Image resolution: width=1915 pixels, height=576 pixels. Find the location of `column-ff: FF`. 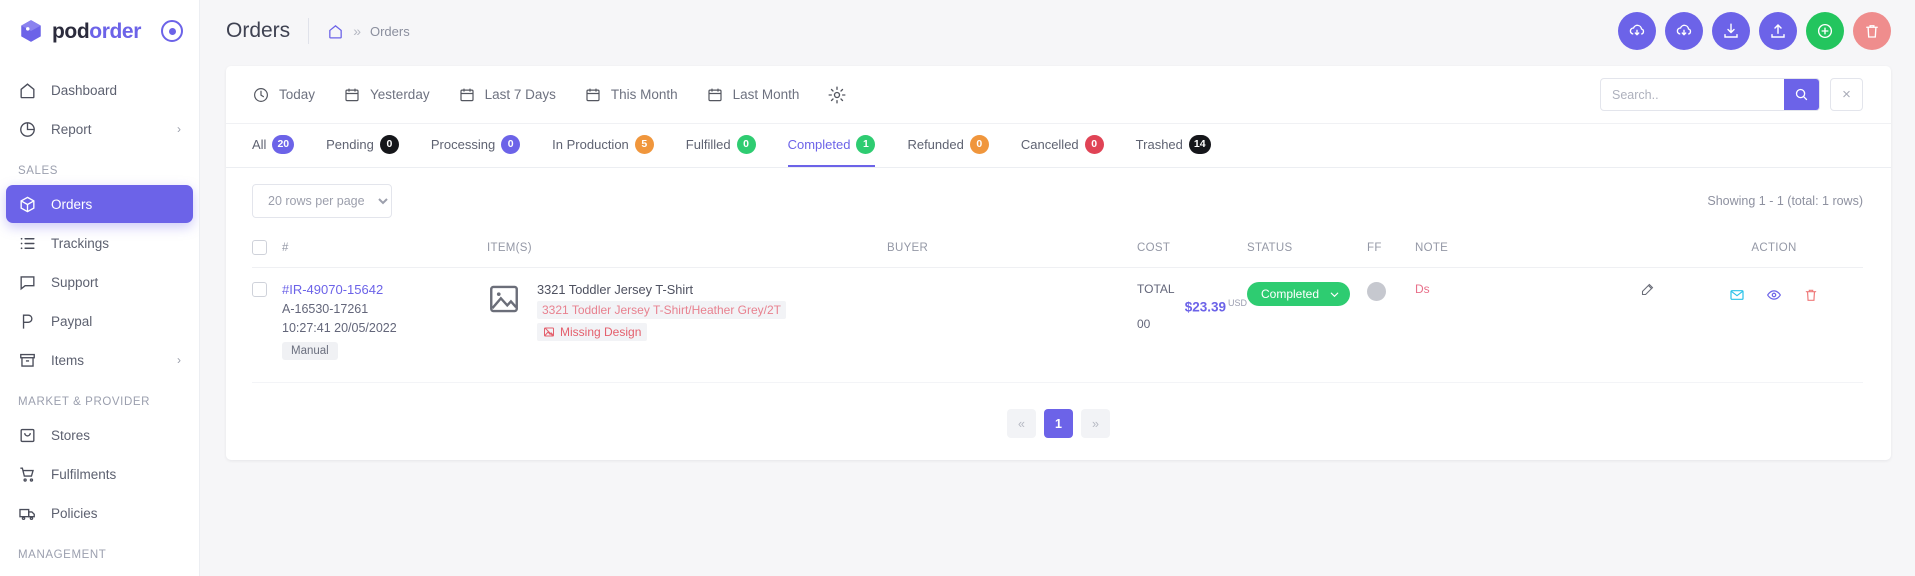

column-ff: FF is located at coordinates (1391, 249).